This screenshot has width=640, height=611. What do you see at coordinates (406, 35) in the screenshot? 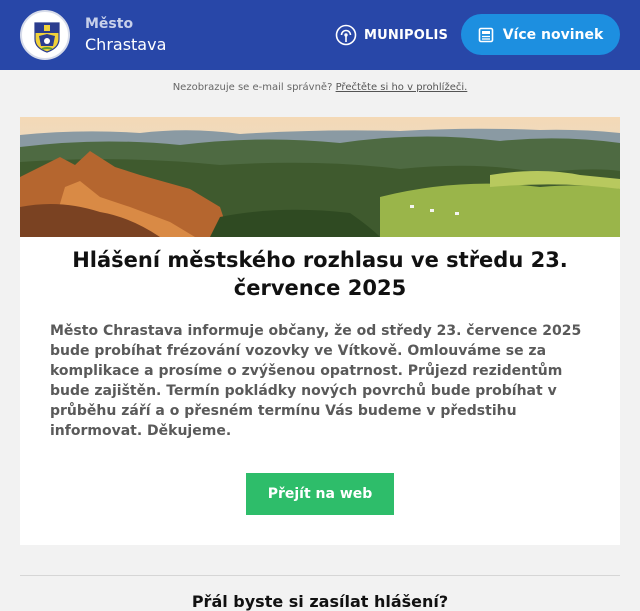
I see `munipolis-brand-text: MUNIPOLIS` at bounding box center [406, 35].